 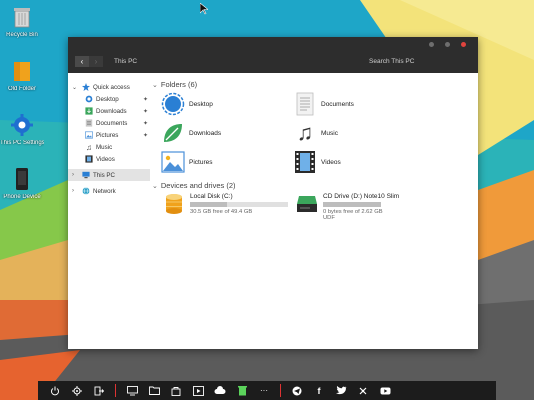 I want to click on forward-button: ›, so click(x=96, y=61).